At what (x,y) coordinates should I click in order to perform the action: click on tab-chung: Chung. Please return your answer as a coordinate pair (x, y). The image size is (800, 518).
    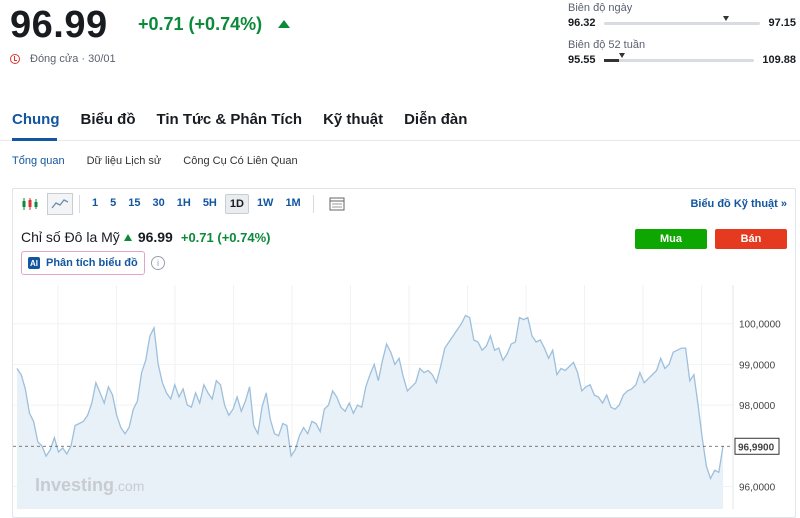
    Looking at the image, I should click on (35, 119).